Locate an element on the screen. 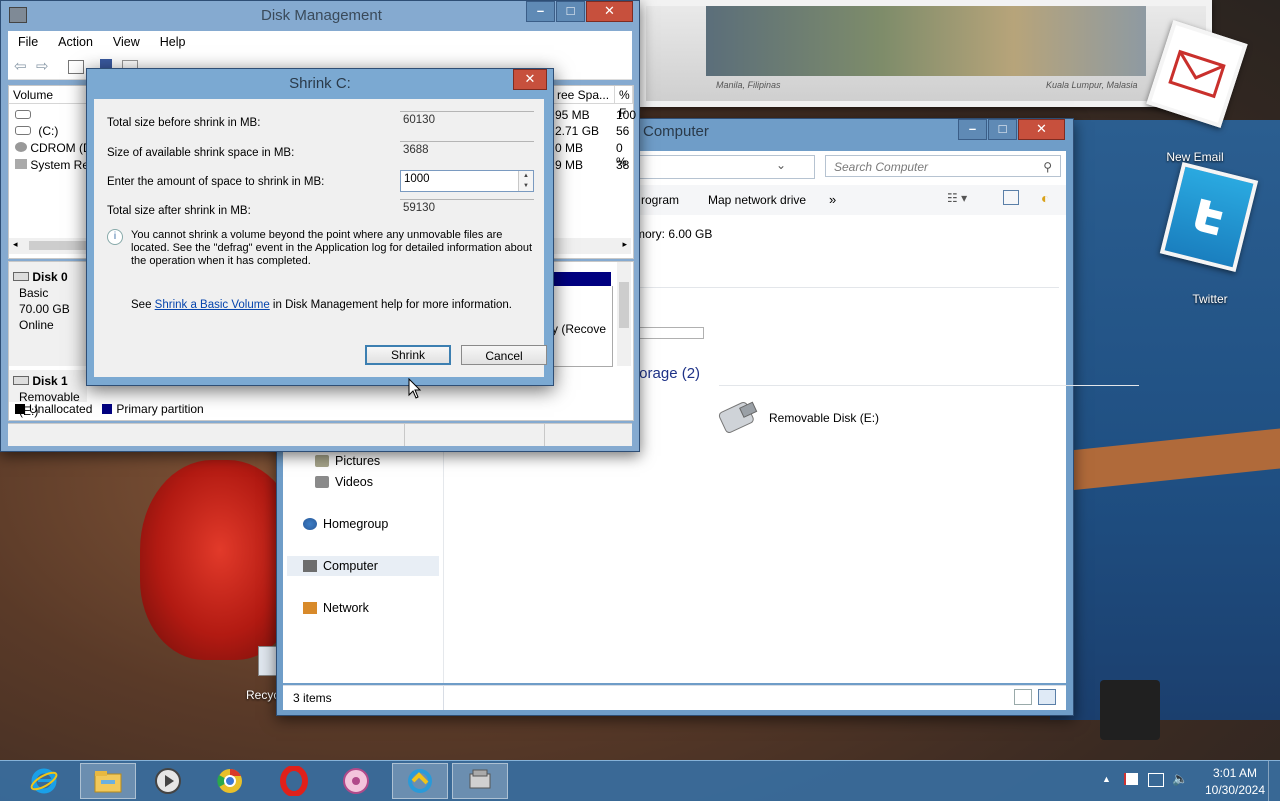  explorer-statusbar: 3 items is located at coordinates (674, 697).